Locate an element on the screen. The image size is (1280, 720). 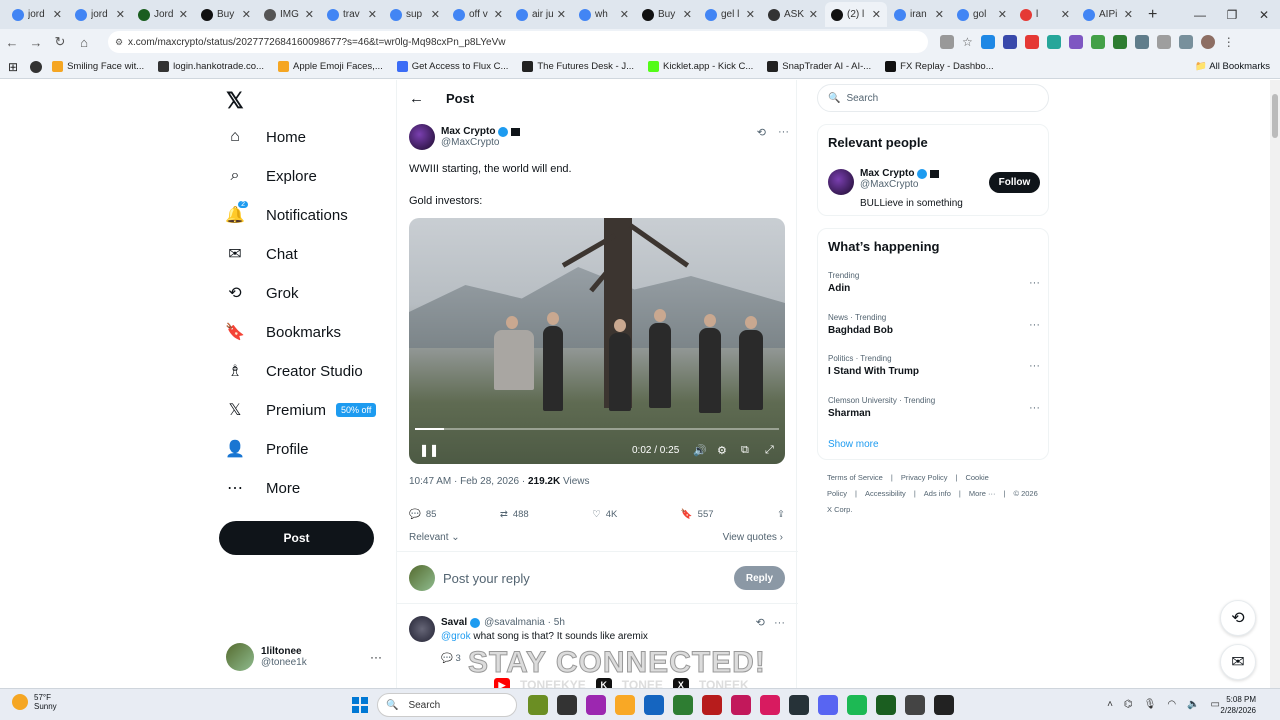
show-more-link: Show more is located at coordinates (853, 444).